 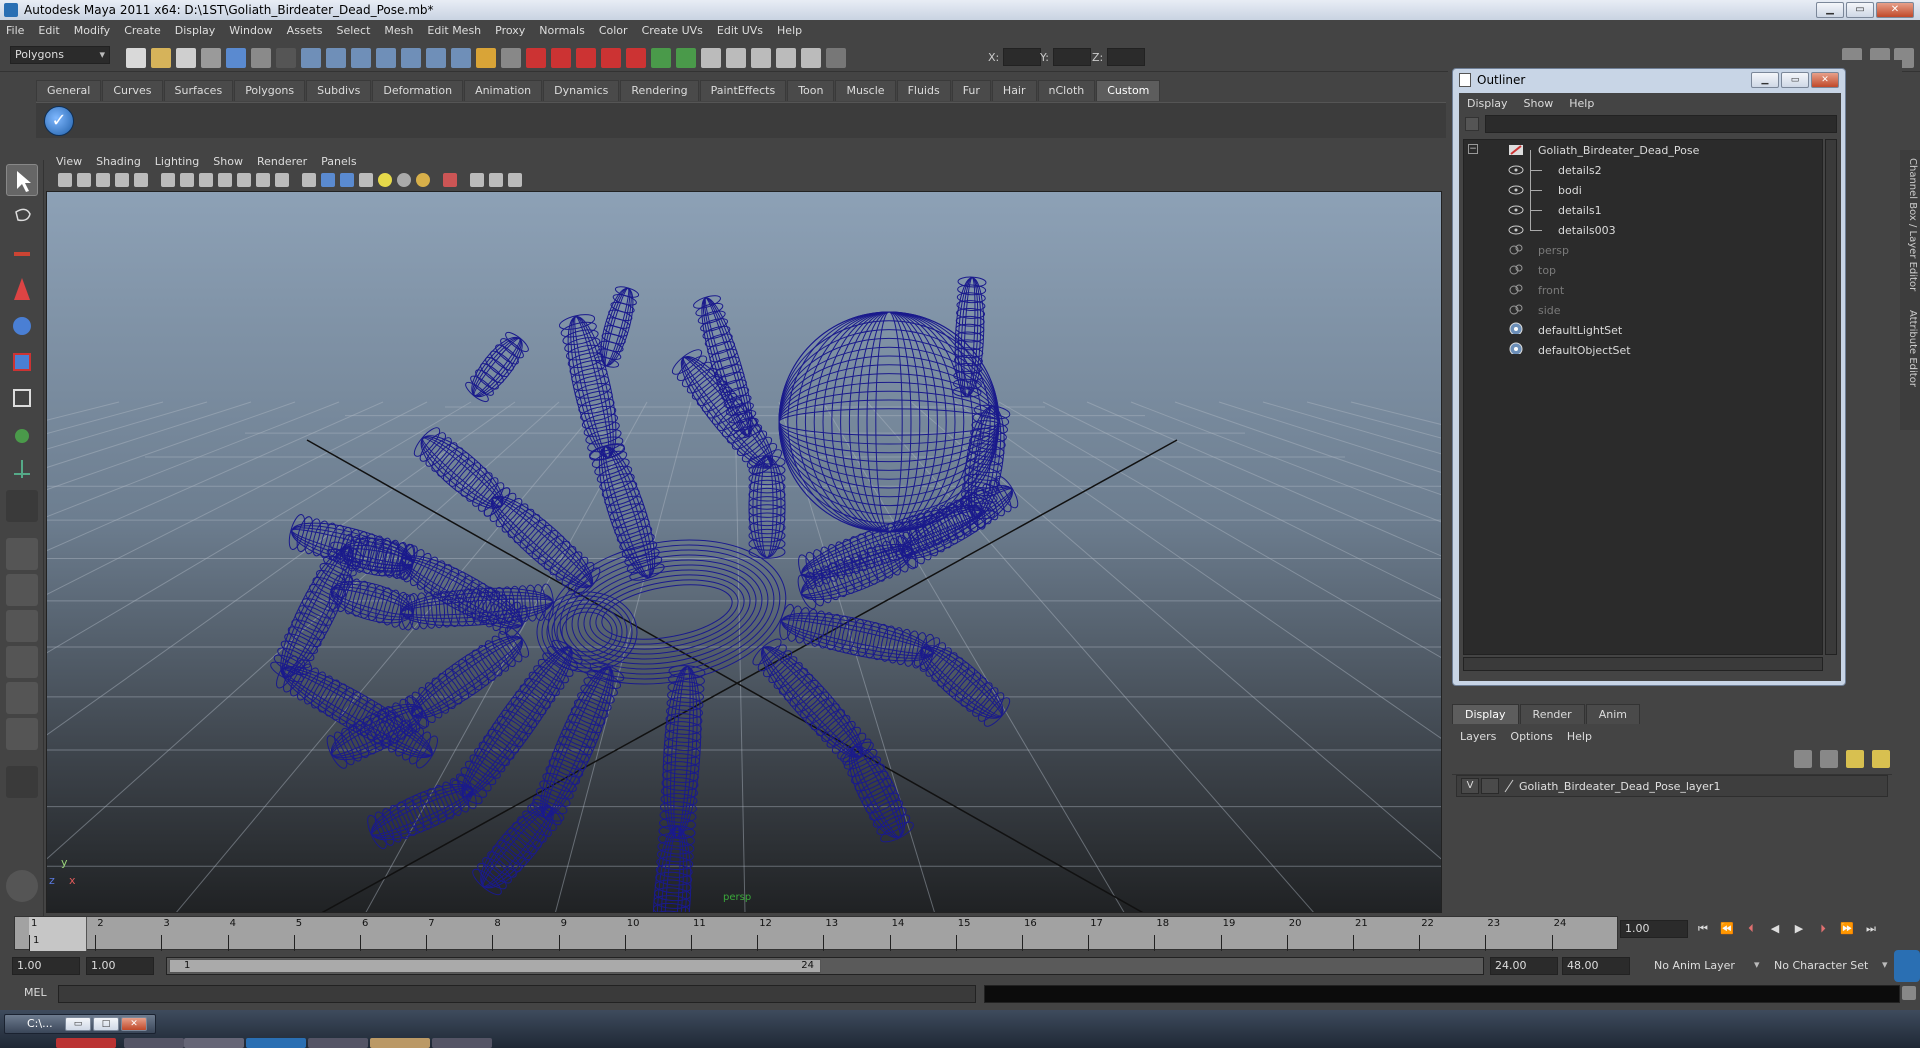 I want to click on lock-selection-icon, so click(x=286, y=58).